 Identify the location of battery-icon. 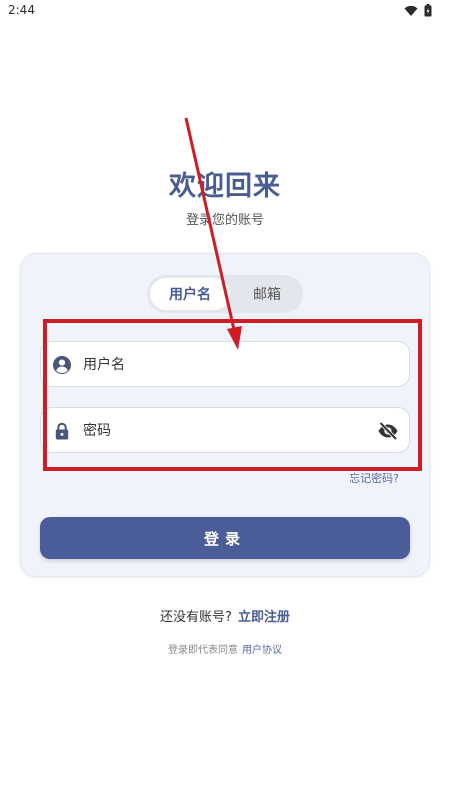
(428, 10).